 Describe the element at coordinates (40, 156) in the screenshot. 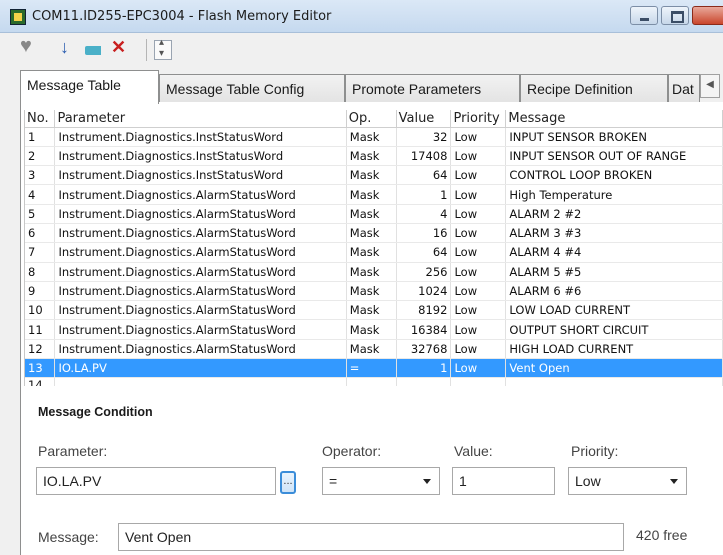

I see `cell-no: 2` at that location.